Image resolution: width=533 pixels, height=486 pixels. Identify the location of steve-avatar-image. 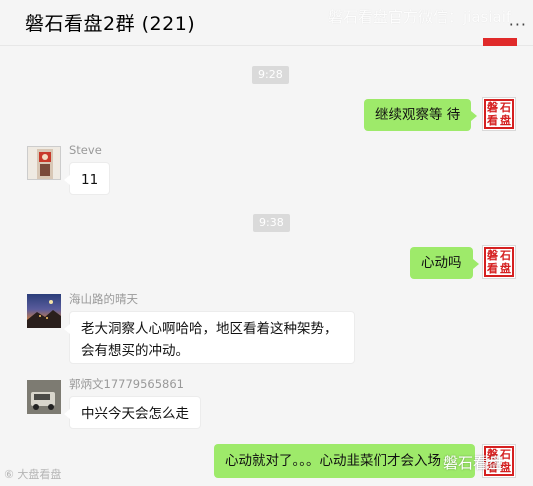
(44, 163).